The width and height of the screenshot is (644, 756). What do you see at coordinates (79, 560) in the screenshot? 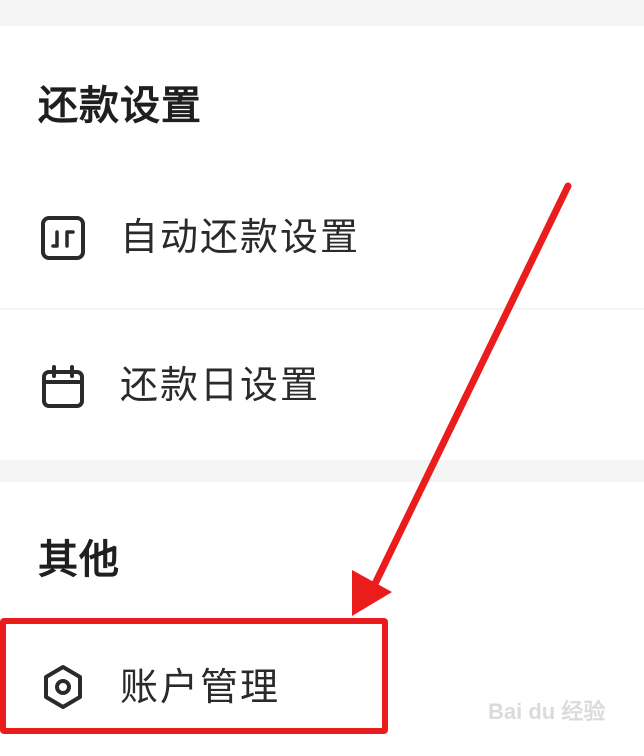
I see `section-title-other: 其他` at bounding box center [79, 560].